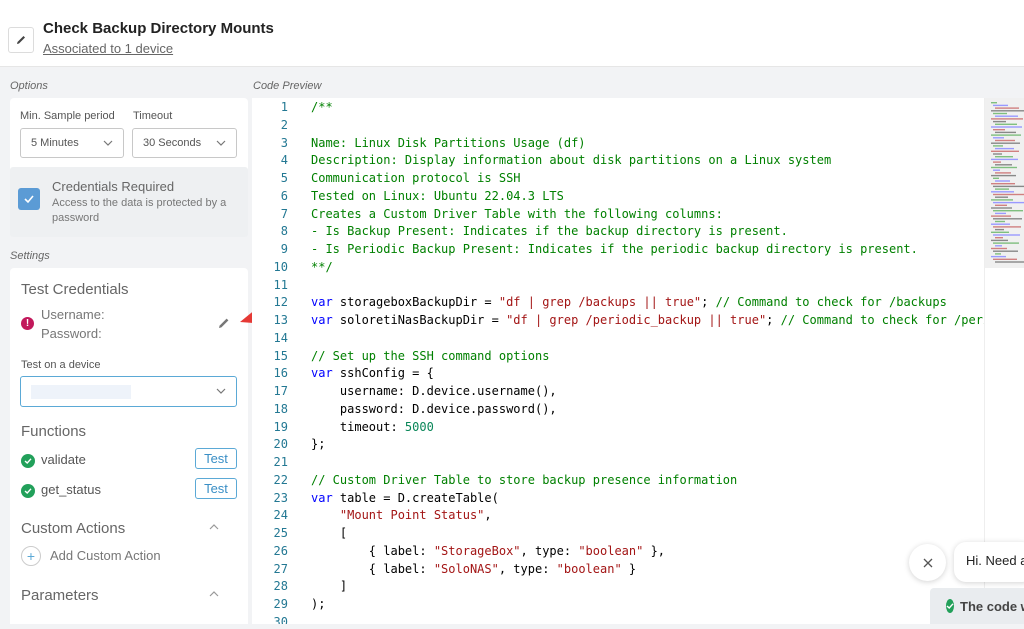  I want to click on associated-devices-link: Associated to 1 device, so click(108, 48).